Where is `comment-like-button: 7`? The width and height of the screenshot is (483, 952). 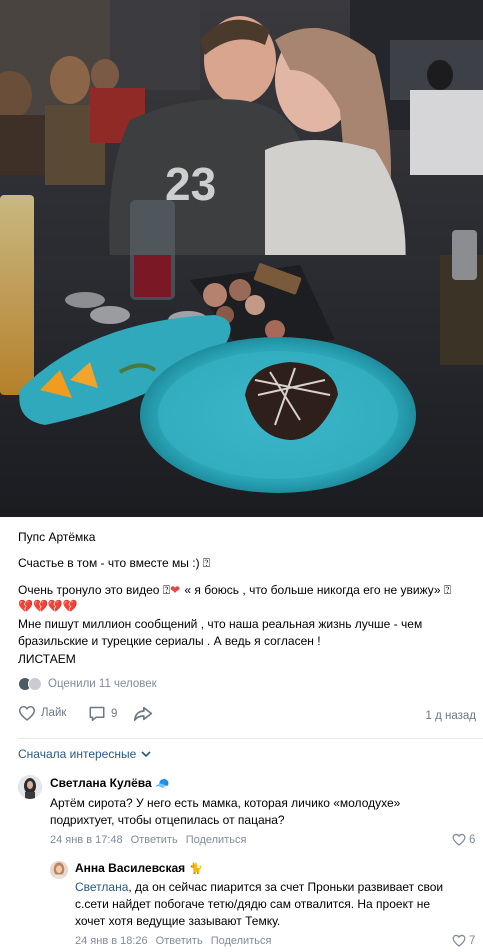 comment-like-button: 7 is located at coordinates (463, 940).